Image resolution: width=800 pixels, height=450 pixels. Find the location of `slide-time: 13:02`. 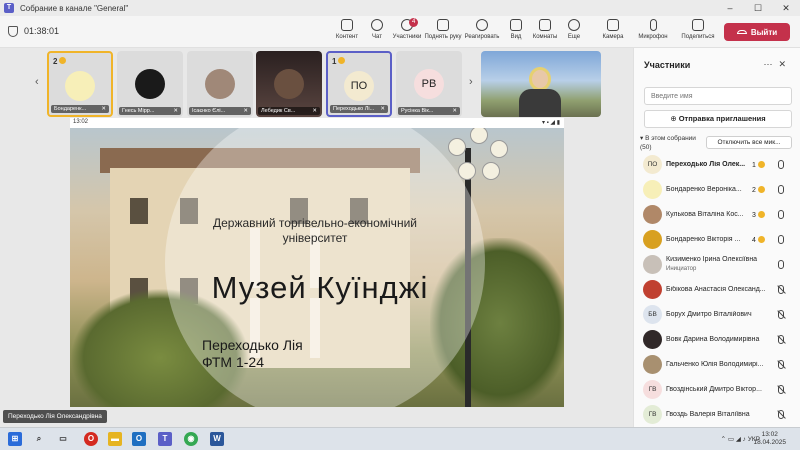

slide-time: 13:02 is located at coordinates (81, 122).